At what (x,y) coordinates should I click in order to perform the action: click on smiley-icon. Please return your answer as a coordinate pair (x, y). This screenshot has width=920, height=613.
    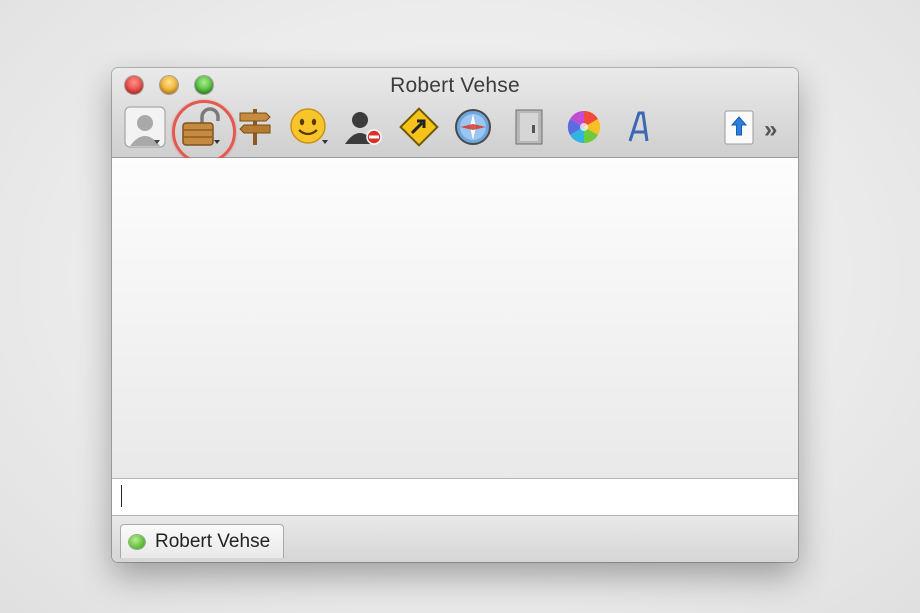
    Looking at the image, I should click on (309, 127).